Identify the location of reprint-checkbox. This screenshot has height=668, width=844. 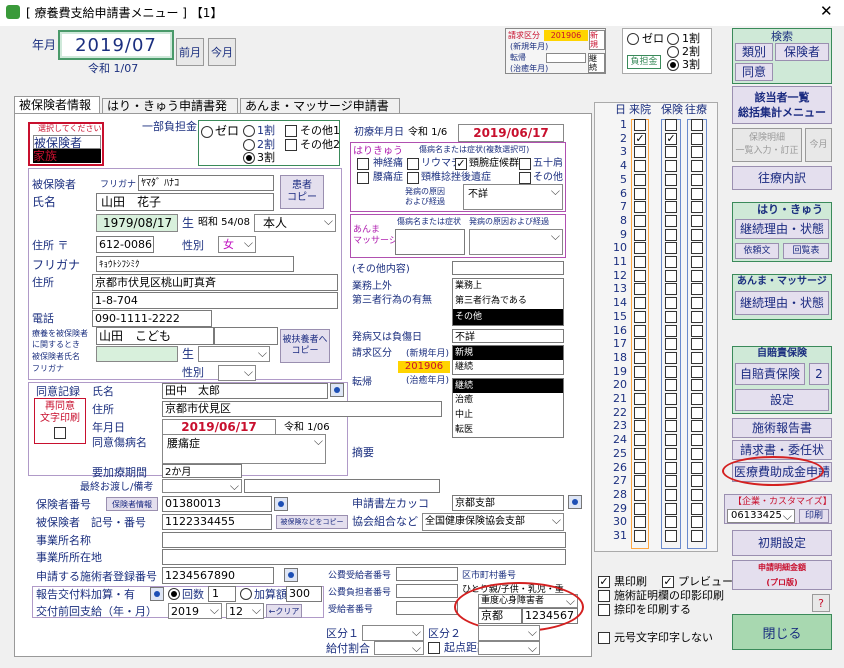
(60, 433).